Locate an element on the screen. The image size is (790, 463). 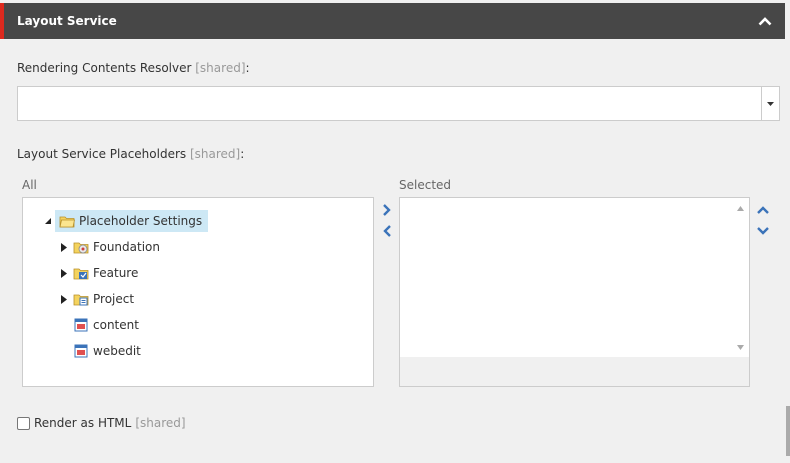
tree-item-label: content is located at coordinates (116, 325).